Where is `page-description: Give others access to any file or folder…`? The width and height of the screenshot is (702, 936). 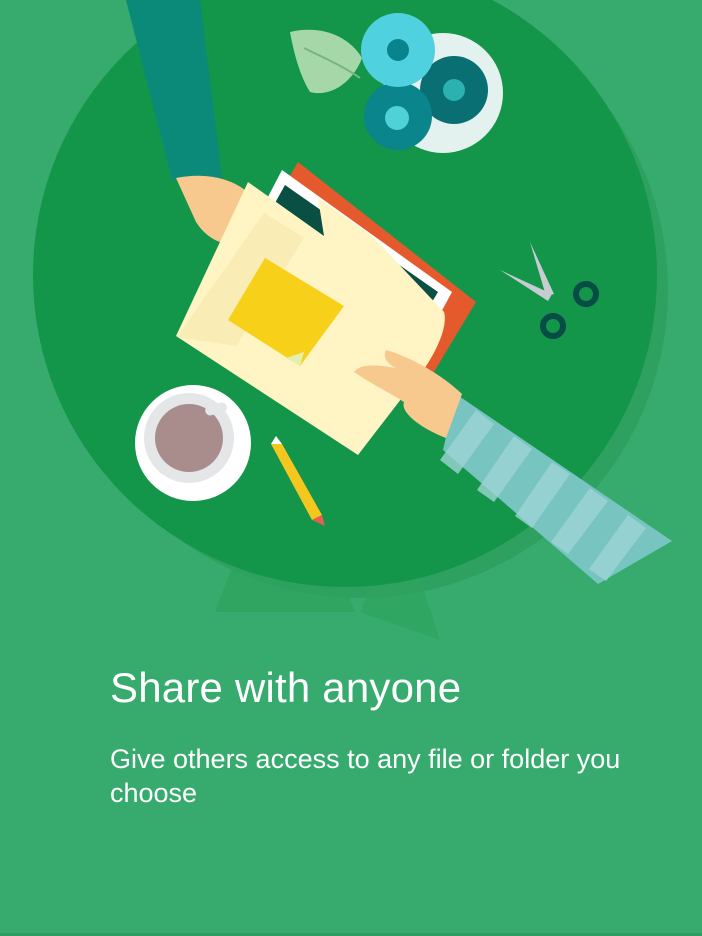 page-description: Give others access to any file or folder… is located at coordinates (365, 776).